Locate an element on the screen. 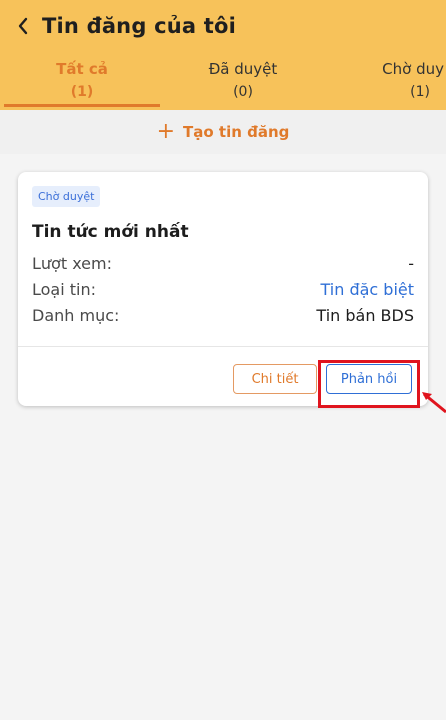  annotation-highlight-box is located at coordinates (369, 384).